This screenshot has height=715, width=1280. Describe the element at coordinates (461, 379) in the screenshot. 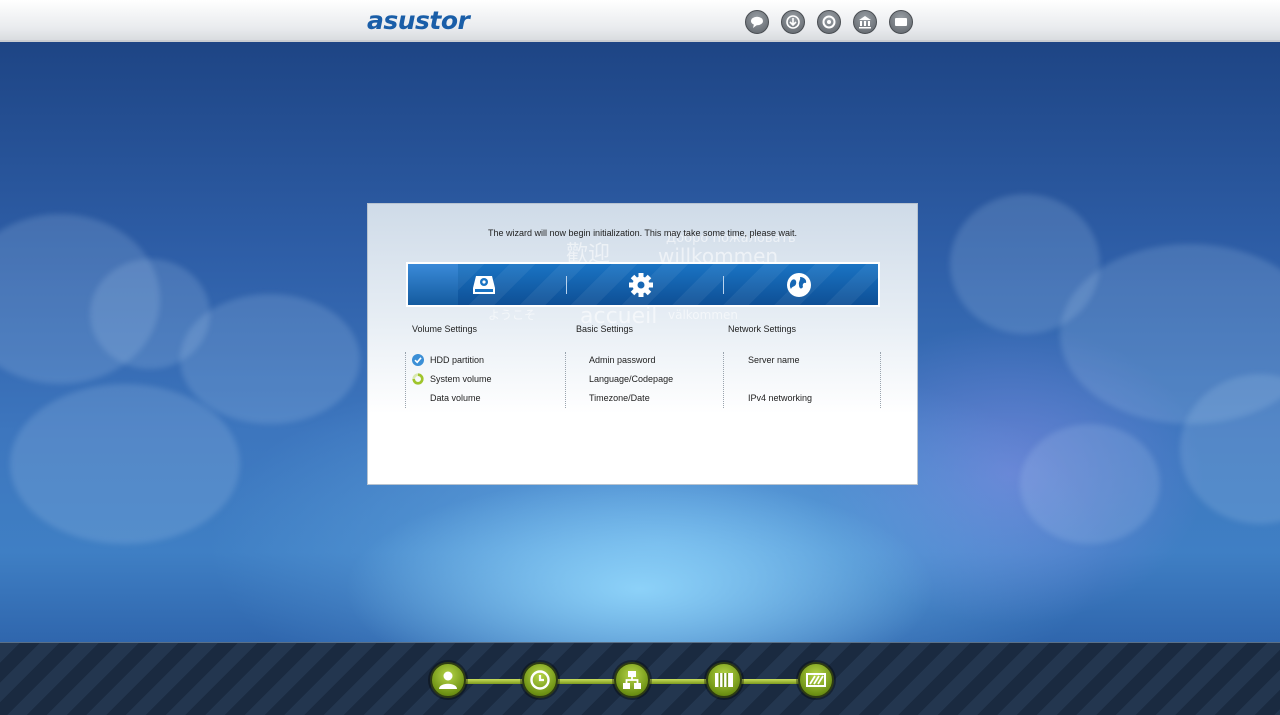

I see `step-item-system-volume: System volume` at that location.